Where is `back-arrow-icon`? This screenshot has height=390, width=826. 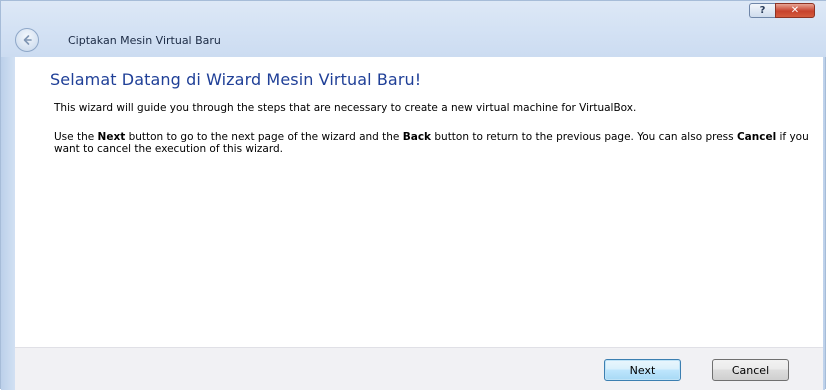
back-arrow-icon is located at coordinates (27, 40).